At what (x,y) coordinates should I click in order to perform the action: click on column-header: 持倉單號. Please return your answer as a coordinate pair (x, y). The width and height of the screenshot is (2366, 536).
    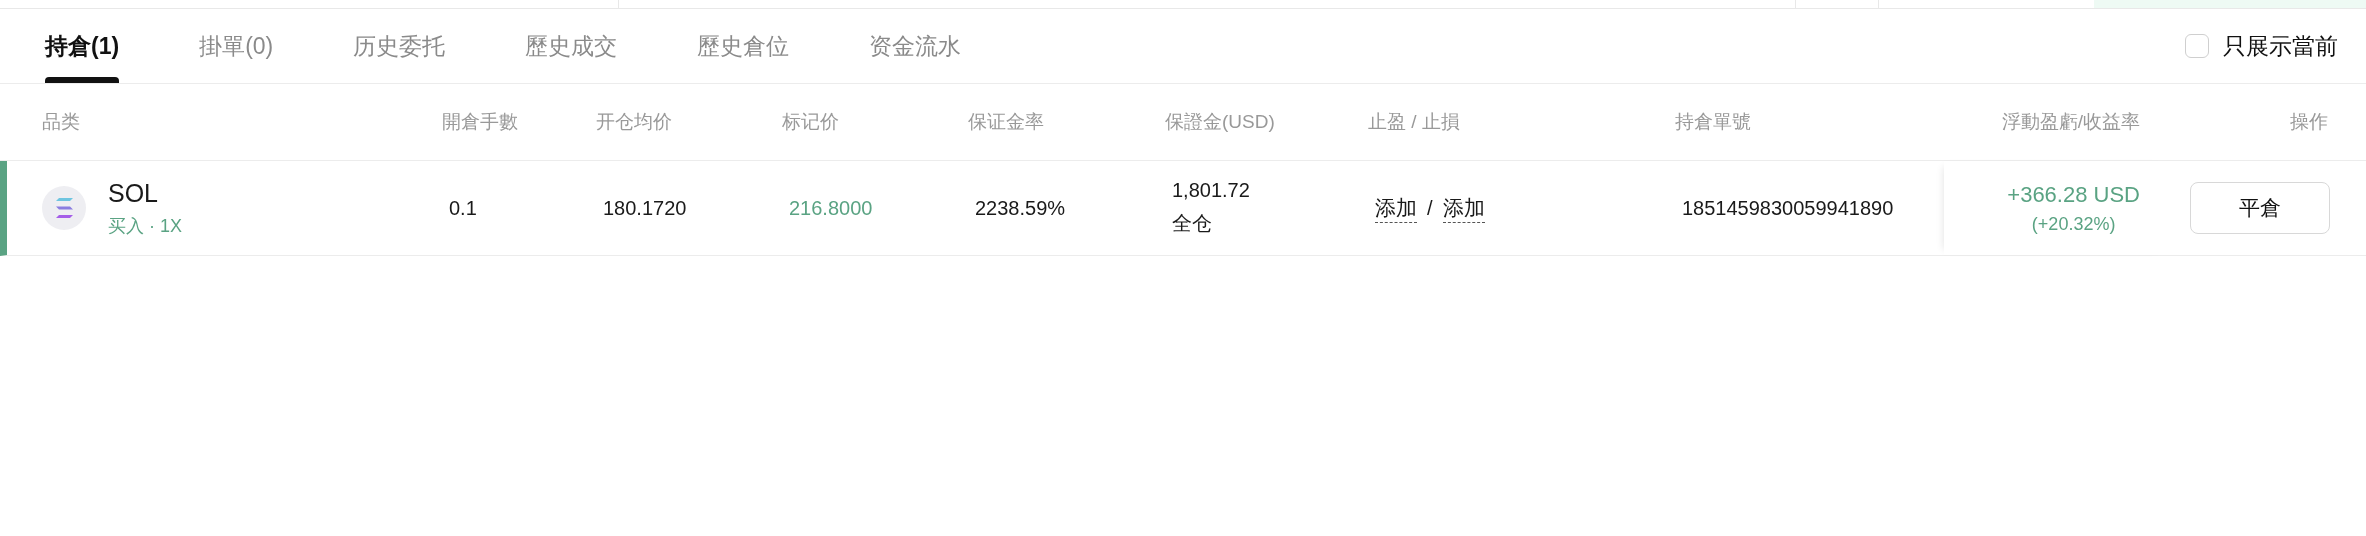
    Looking at the image, I should click on (1713, 121).